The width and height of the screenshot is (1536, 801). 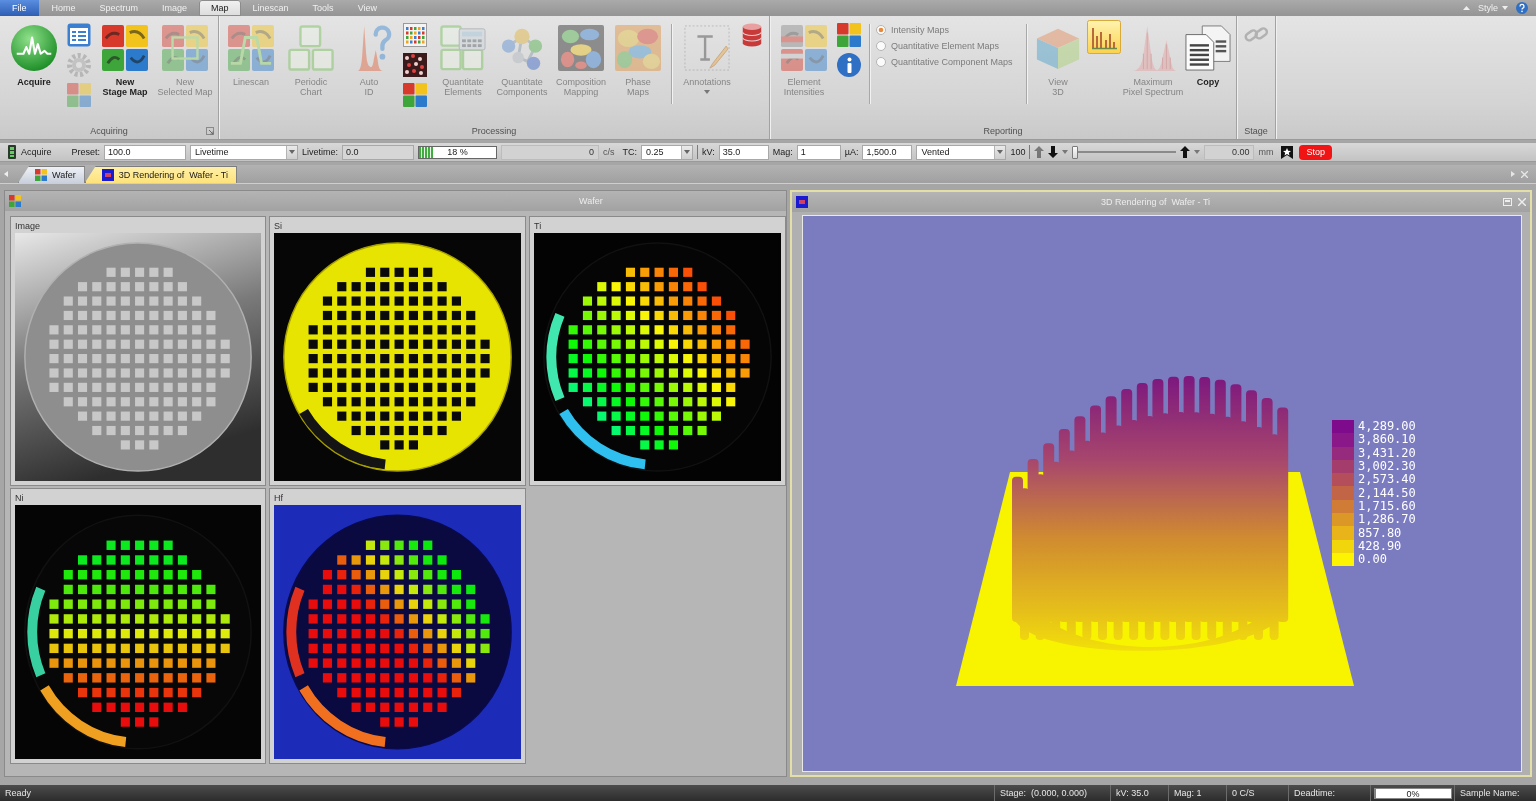 What do you see at coordinates (1104, 37) in the screenshot?
I see `bar-chart-icon` at bounding box center [1104, 37].